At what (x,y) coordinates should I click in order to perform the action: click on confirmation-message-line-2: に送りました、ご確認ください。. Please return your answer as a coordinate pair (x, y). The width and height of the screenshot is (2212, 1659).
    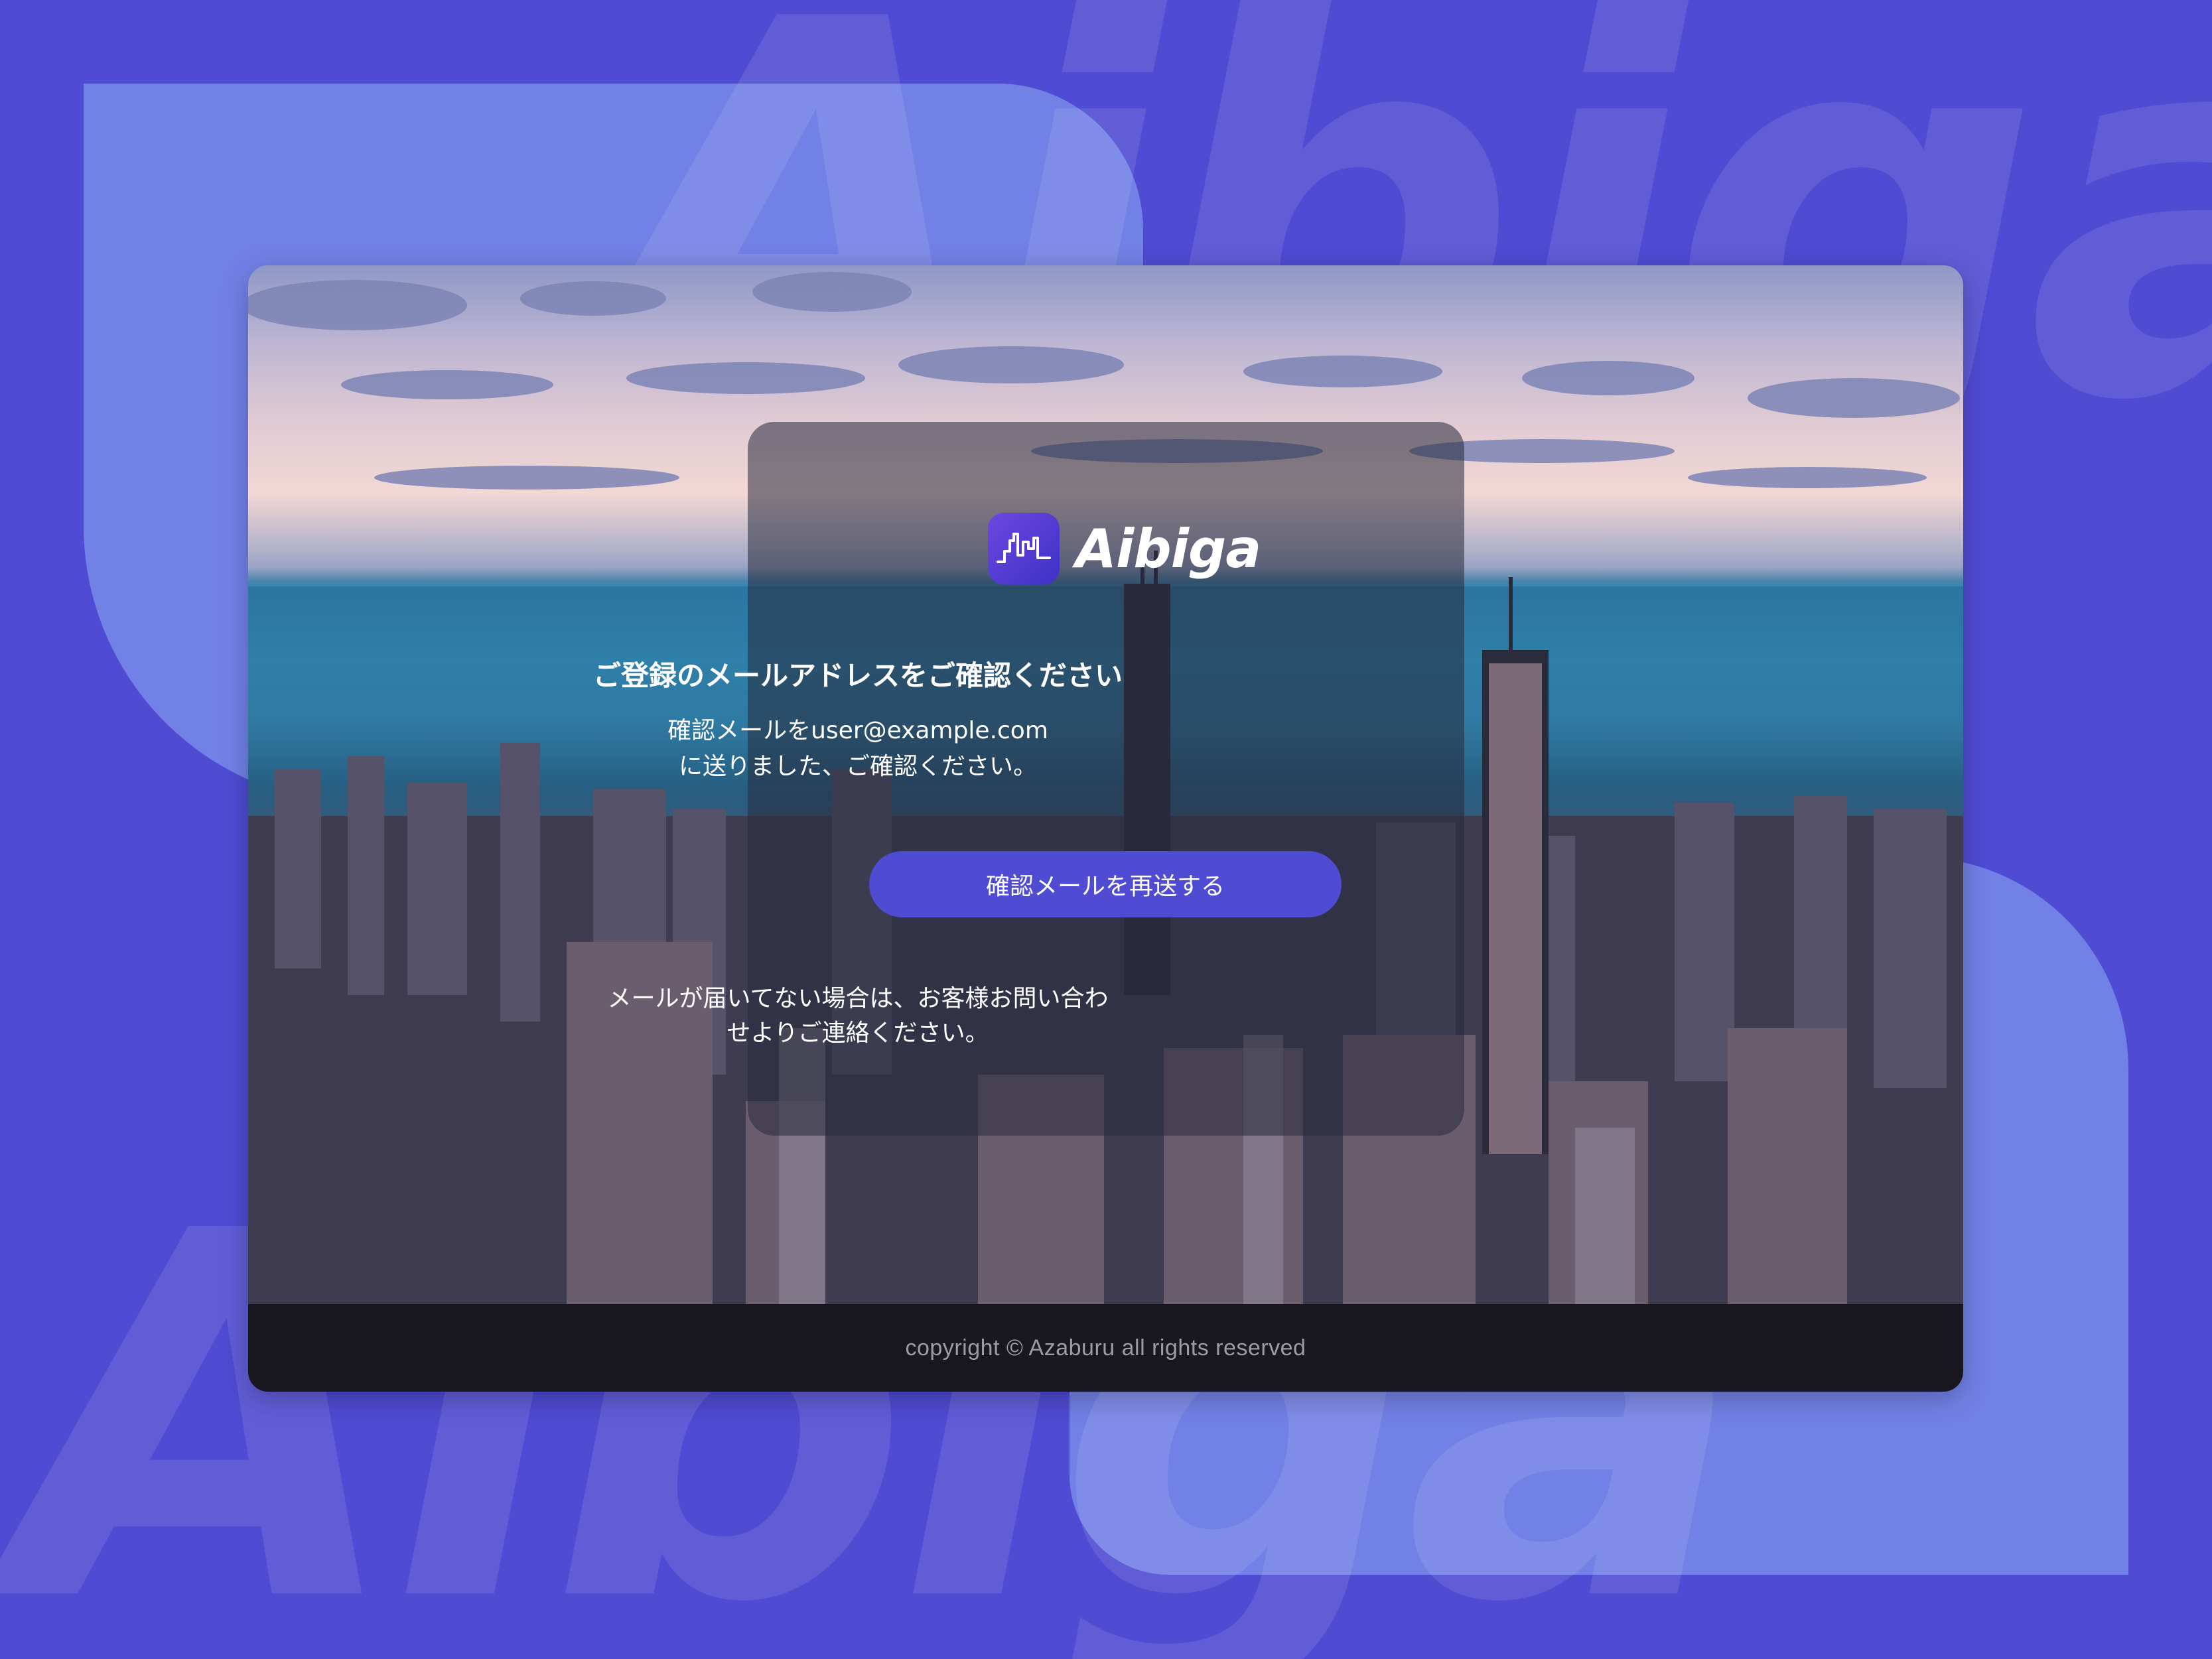
    Looking at the image, I should click on (857, 766).